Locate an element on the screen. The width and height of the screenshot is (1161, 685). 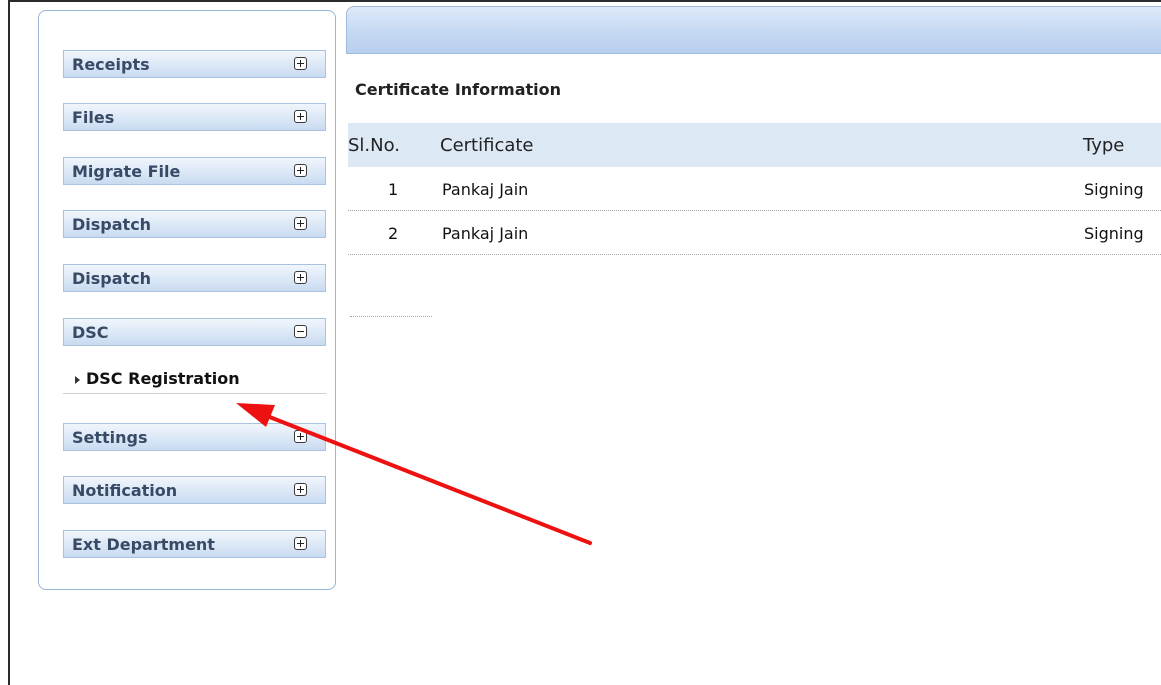
sidebar-item-dispatch-2: Dispatch is located at coordinates (194, 278).